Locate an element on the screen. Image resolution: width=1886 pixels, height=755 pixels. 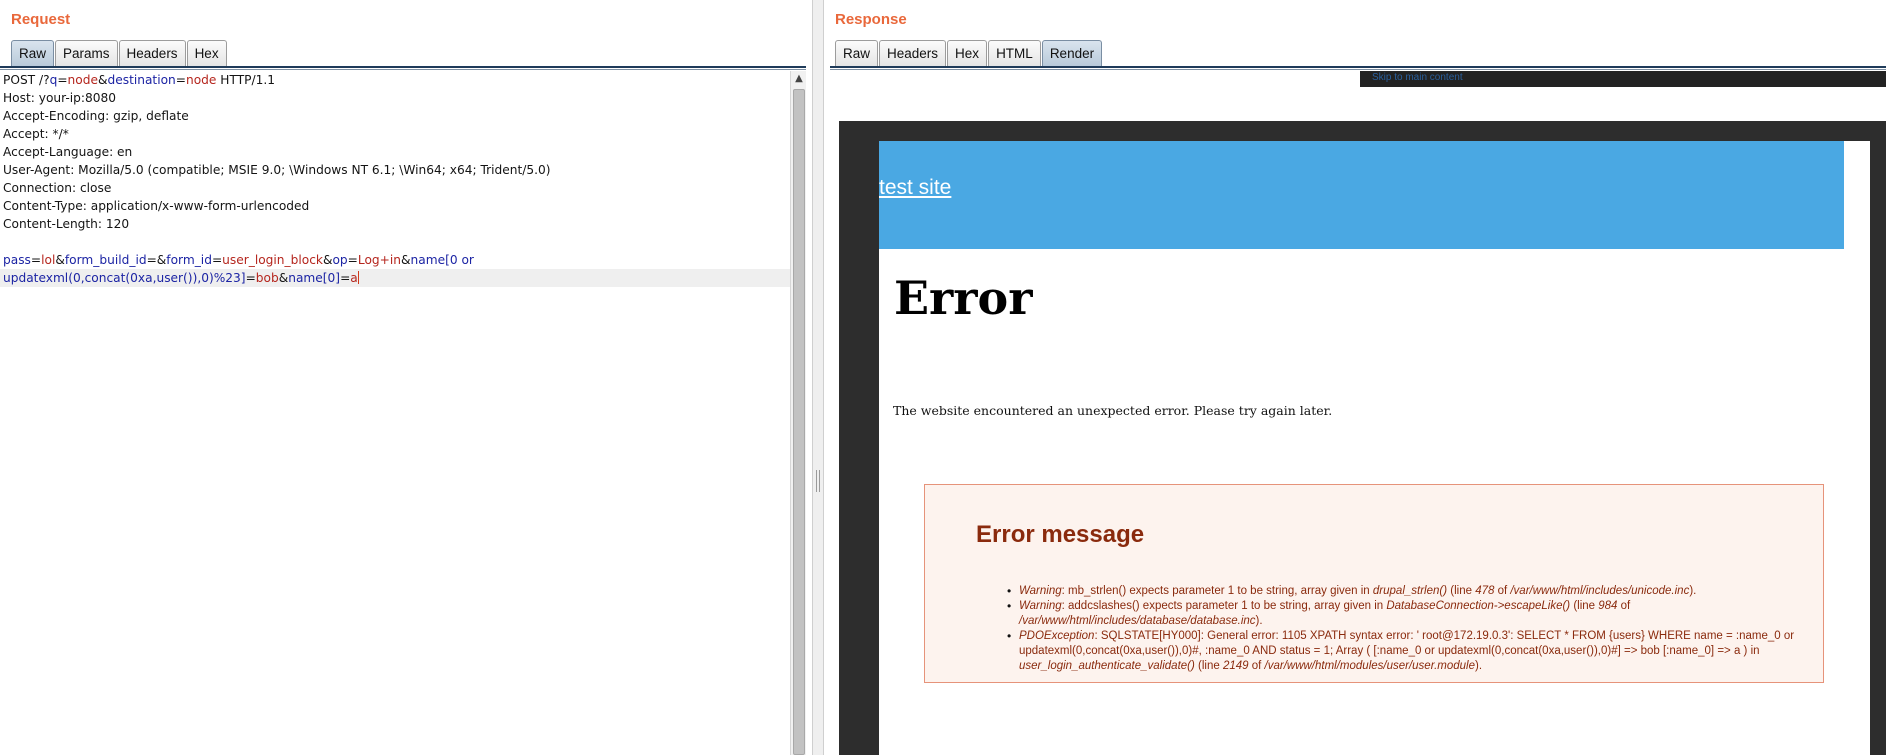
param-key: name[0] is located at coordinates (314, 278).